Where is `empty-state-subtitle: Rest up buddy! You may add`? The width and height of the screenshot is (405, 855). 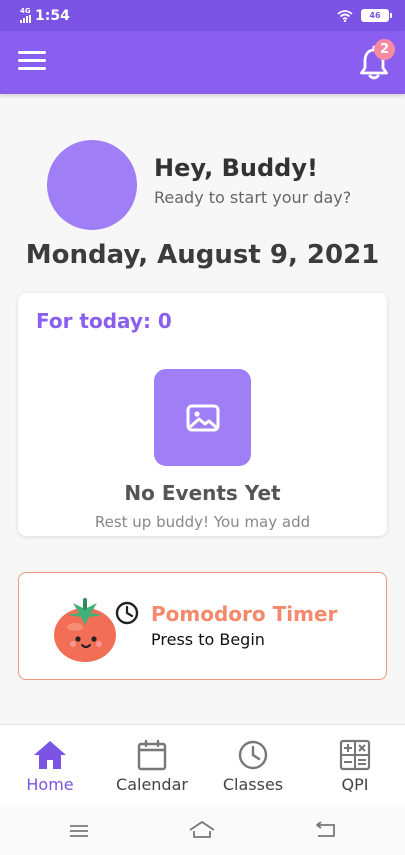 empty-state-subtitle: Rest up buddy! You may add is located at coordinates (202, 522).